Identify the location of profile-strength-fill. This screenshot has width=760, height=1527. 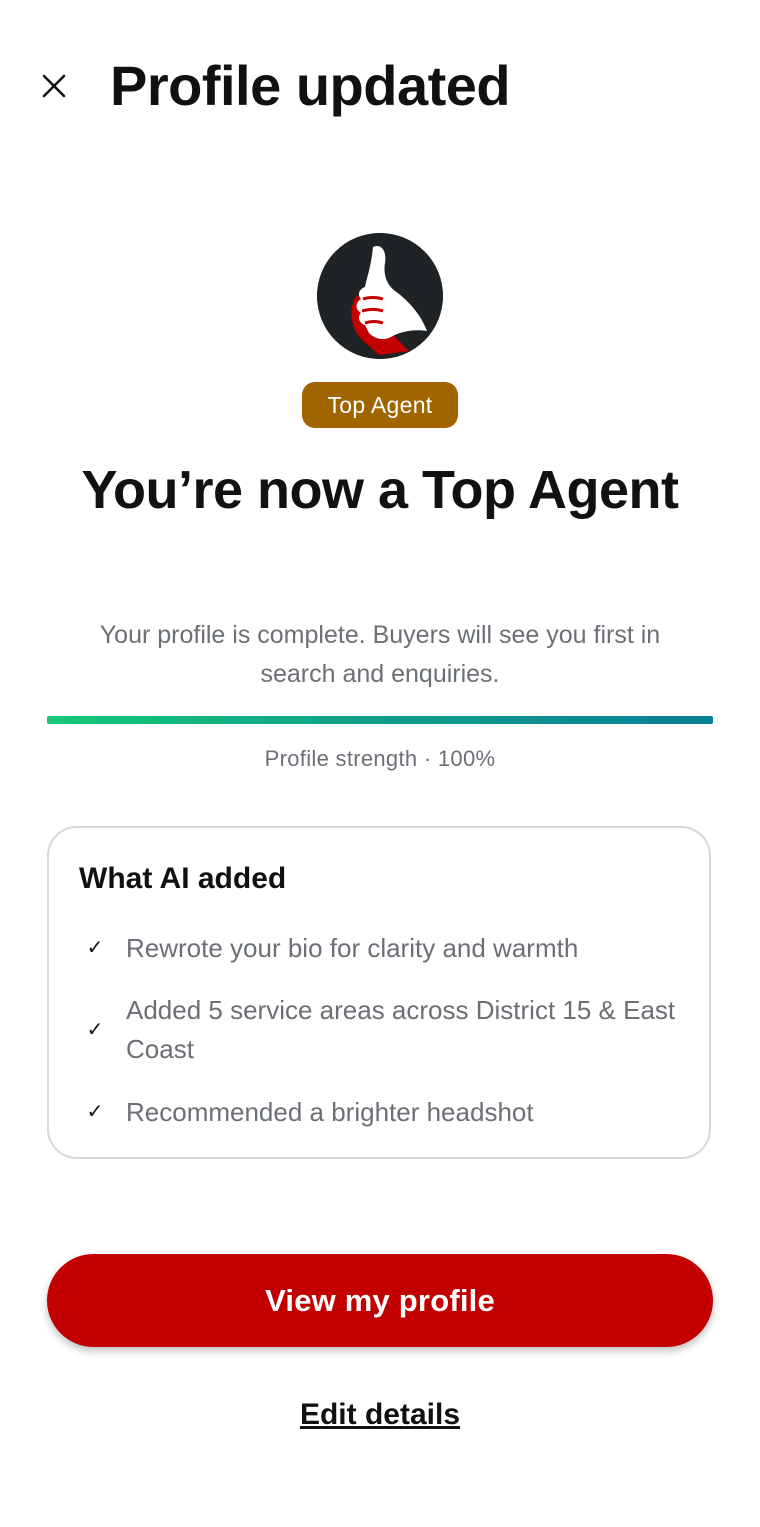
(380, 720).